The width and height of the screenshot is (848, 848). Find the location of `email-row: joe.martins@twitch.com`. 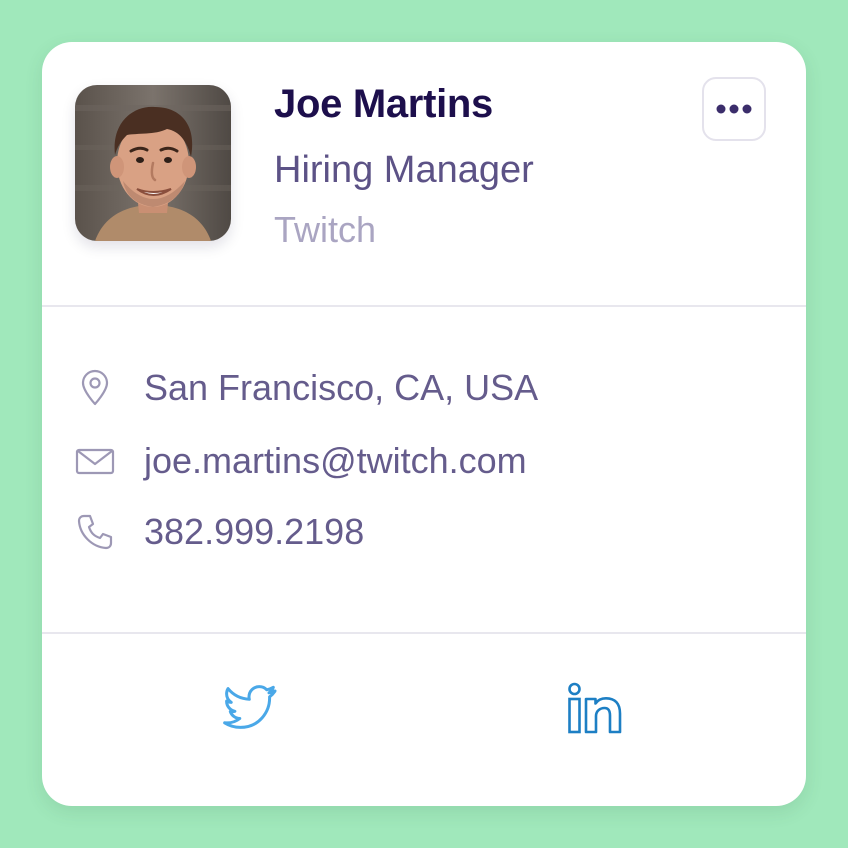

email-row: joe.martins@twitch.com is located at coordinates (424, 461).